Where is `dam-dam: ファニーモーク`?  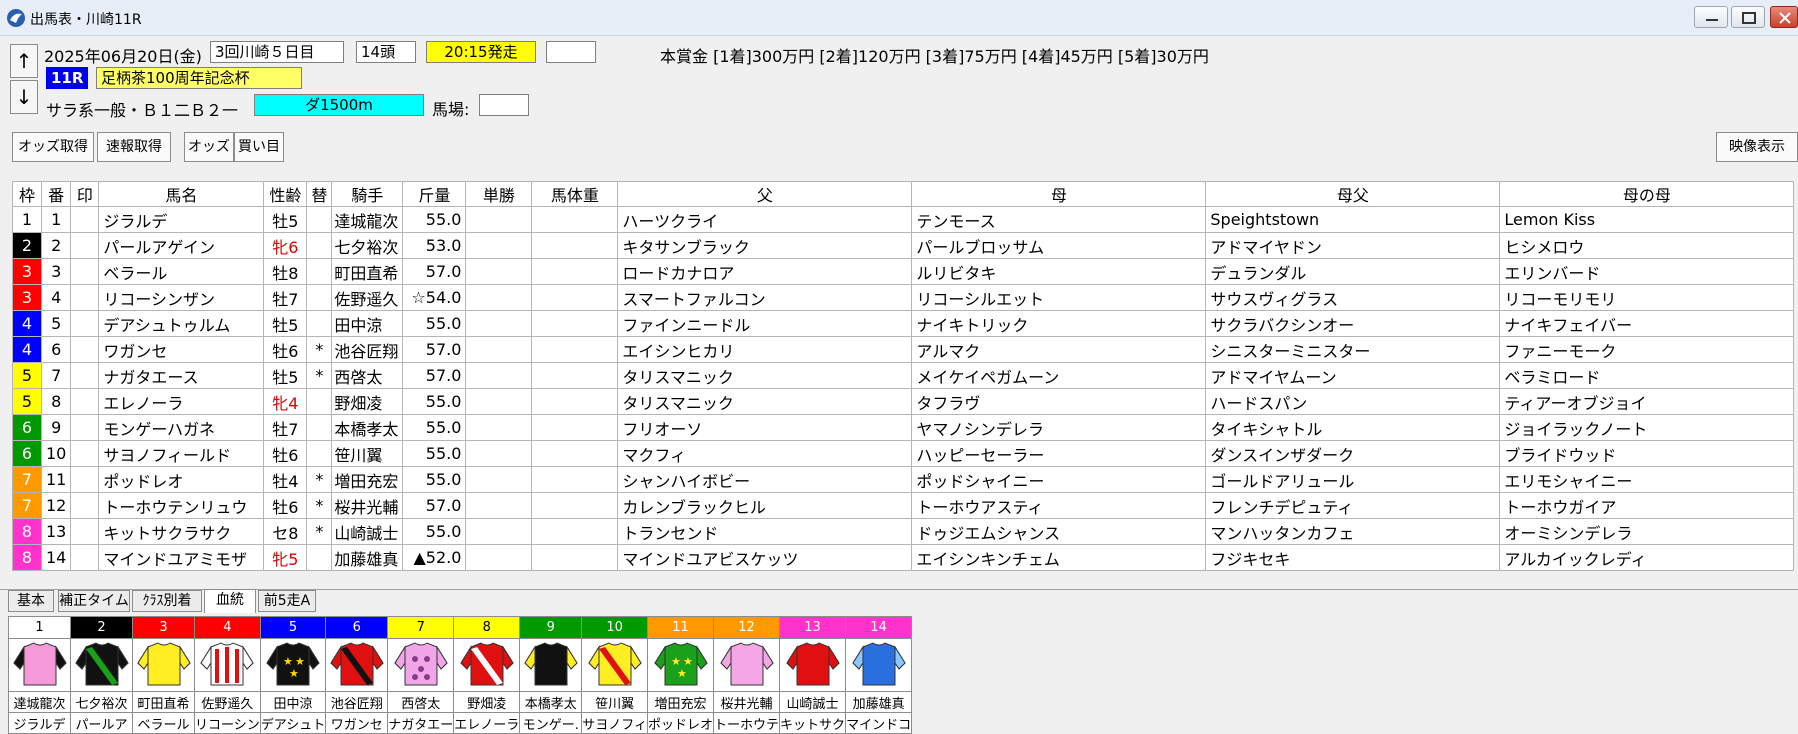
dam-dam: ファニーモーク is located at coordinates (1647, 349).